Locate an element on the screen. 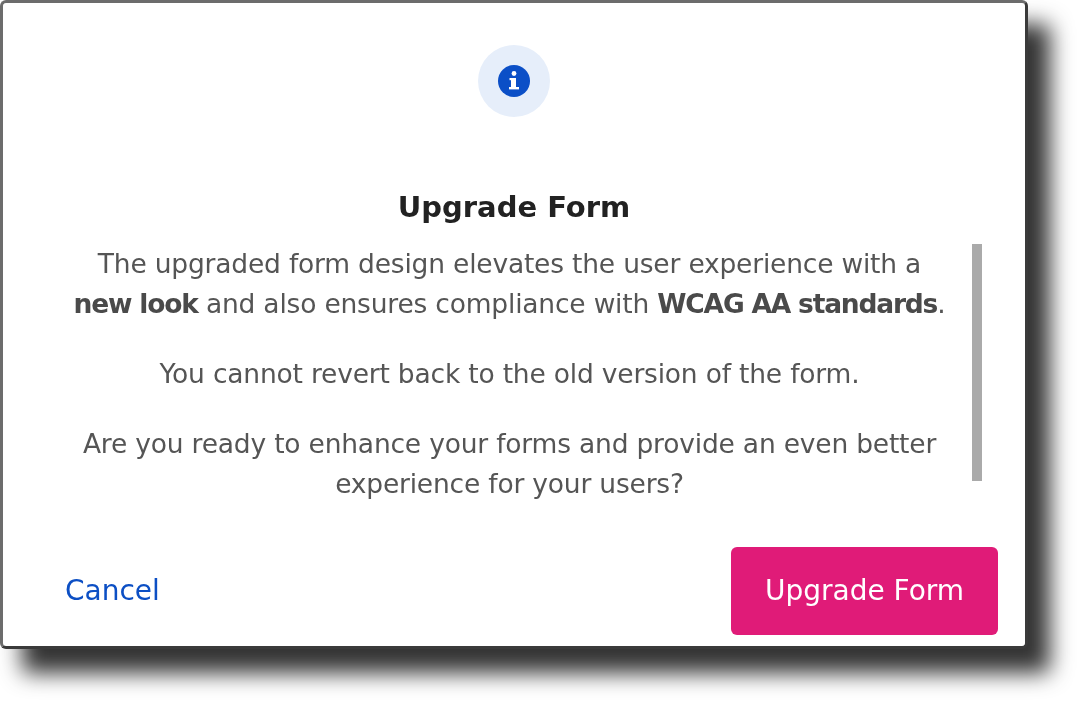 This screenshot has width=1090, height=712. dialog-message: Are you ready to enhance your forms and provide an even better experience for your users? is located at coordinates (509, 464).